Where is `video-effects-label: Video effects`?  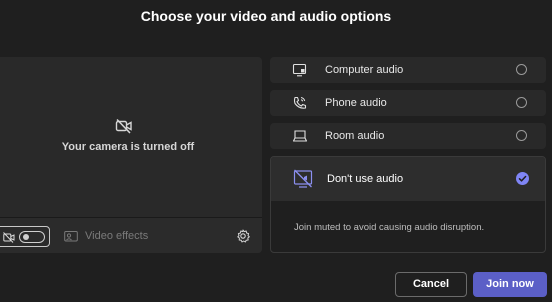 video-effects-label: Video effects is located at coordinates (117, 236).